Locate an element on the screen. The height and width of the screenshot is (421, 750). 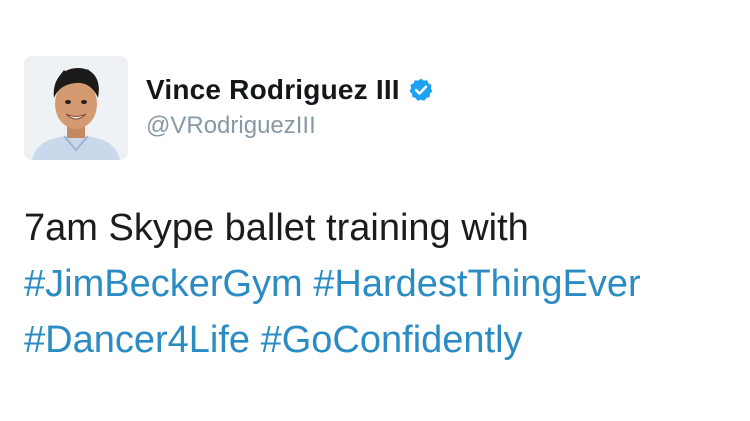
author-info: Vince Rodriguez III @VRodriguezIII is located at coordinates (290, 105).